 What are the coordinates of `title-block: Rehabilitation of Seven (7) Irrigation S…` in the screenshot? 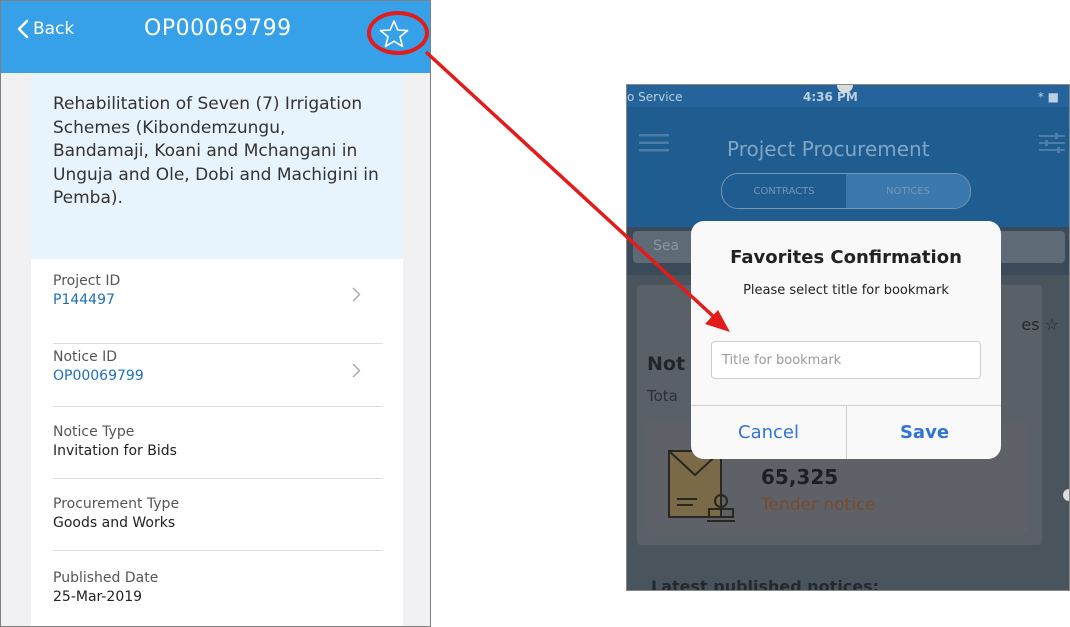 It's located at (217, 166).